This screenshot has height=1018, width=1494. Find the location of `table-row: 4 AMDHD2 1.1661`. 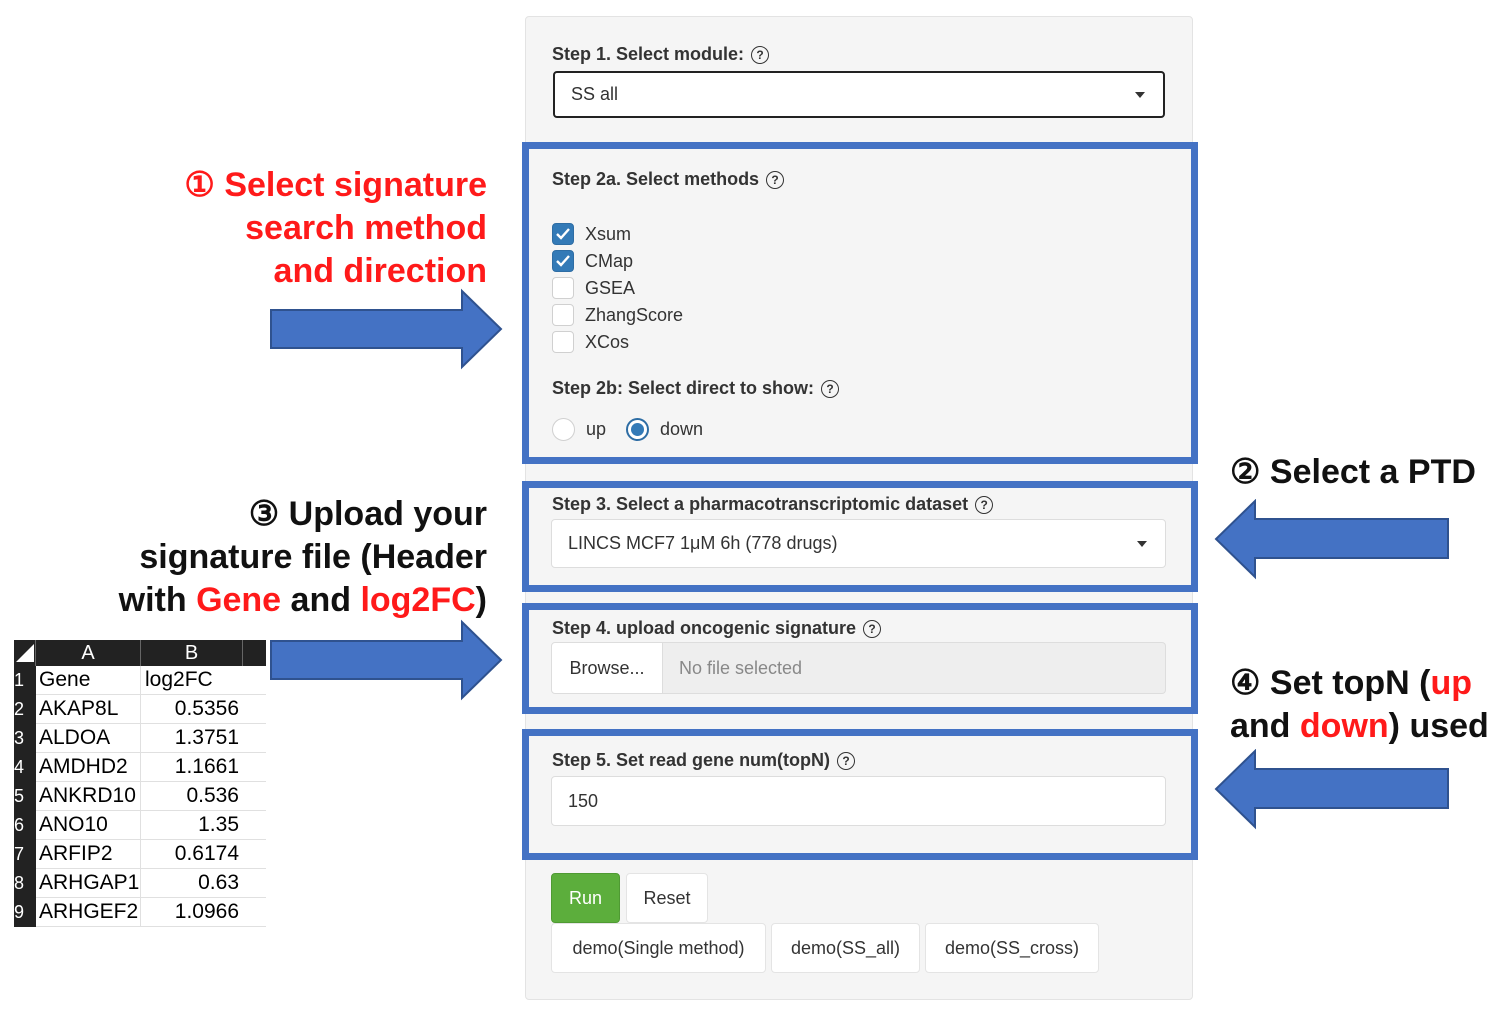

table-row: 4 AMDHD2 1.1661 is located at coordinates (140, 767).